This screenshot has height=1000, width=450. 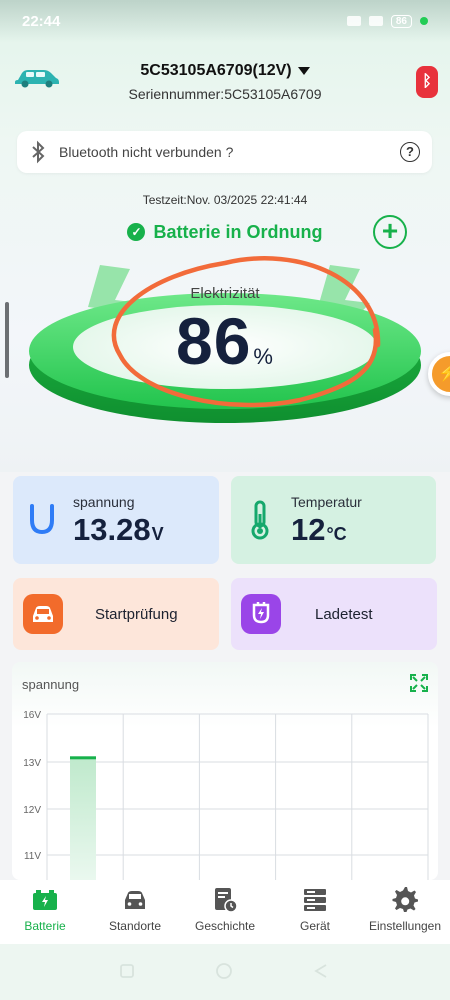 I want to click on nav-label-history: Geschichte, so click(x=225, y=926).